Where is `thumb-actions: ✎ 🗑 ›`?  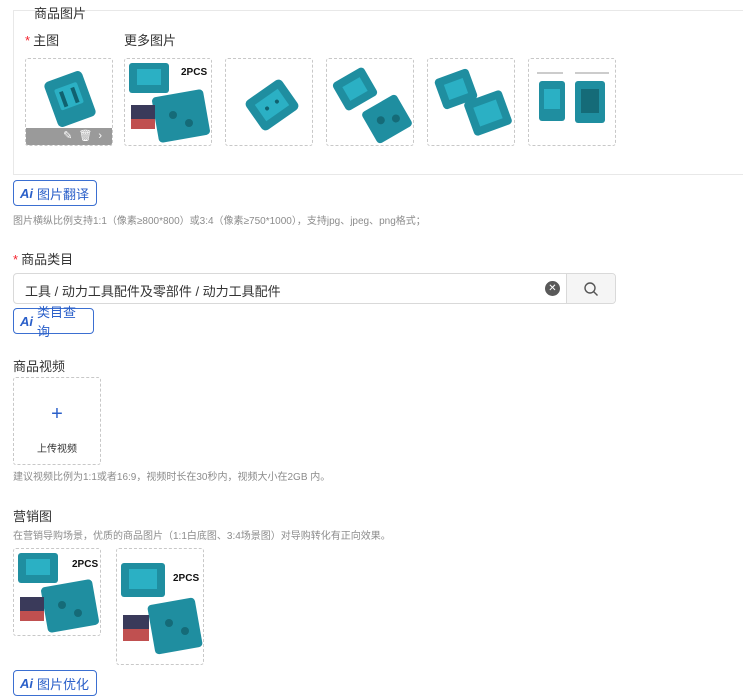 thumb-actions: ✎ 🗑 › is located at coordinates (69, 136).